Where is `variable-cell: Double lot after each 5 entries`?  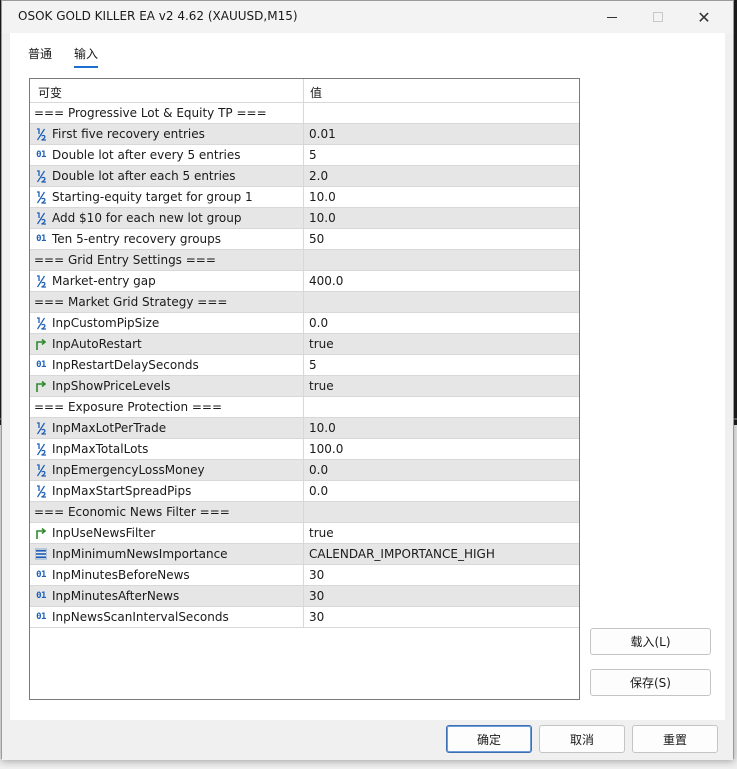
variable-cell: Double lot after each 5 entries is located at coordinates (167, 176).